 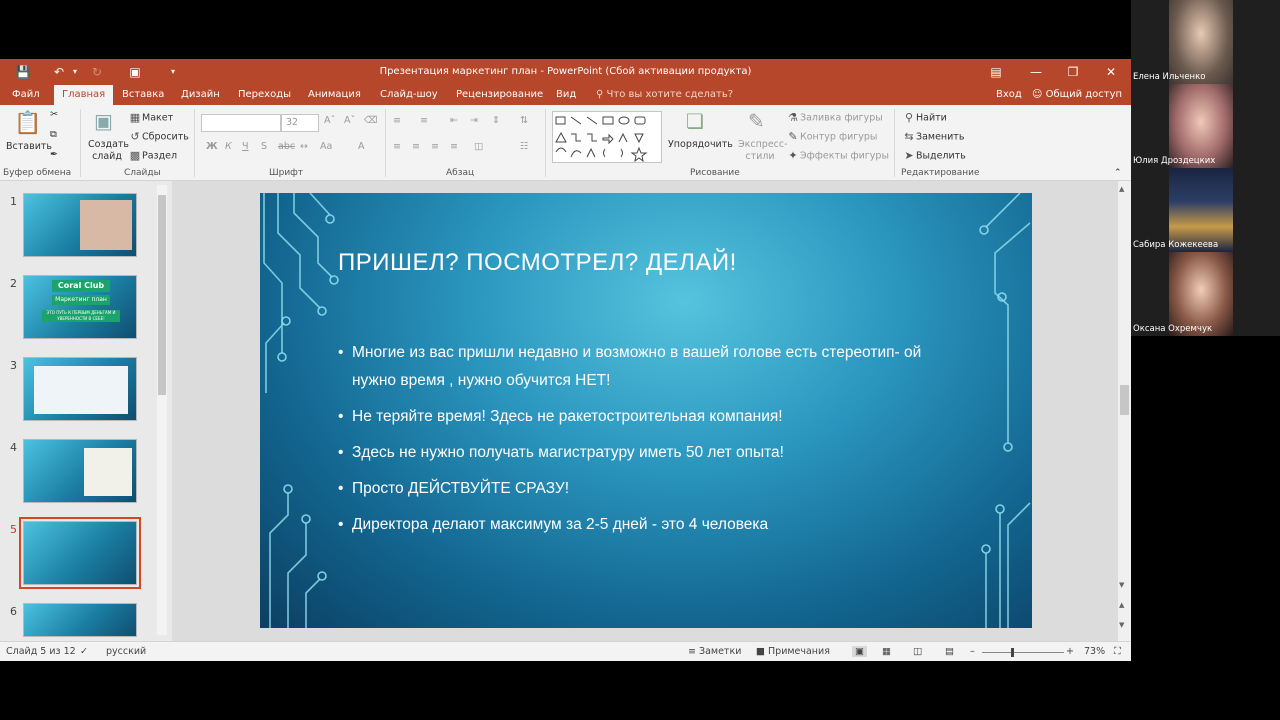 What do you see at coordinates (397, 120) in the screenshot?
I see `bullets-icon: ≡` at bounding box center [397, 120].